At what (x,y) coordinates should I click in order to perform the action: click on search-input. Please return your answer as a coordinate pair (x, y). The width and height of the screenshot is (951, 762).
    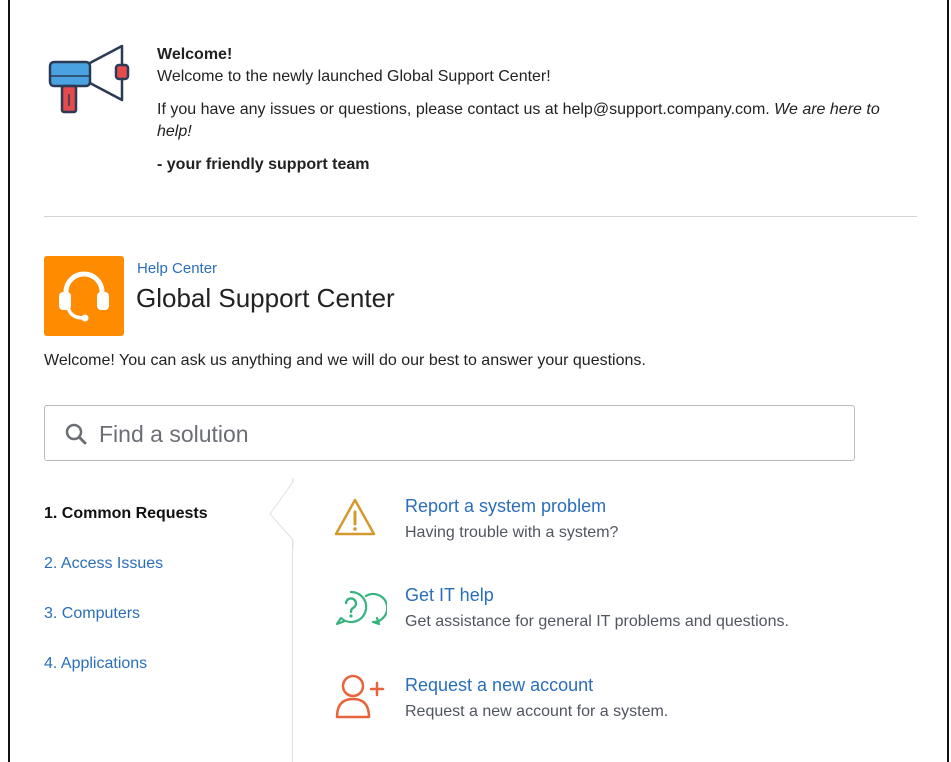
    Looking at the image, I should click on (469, 434).